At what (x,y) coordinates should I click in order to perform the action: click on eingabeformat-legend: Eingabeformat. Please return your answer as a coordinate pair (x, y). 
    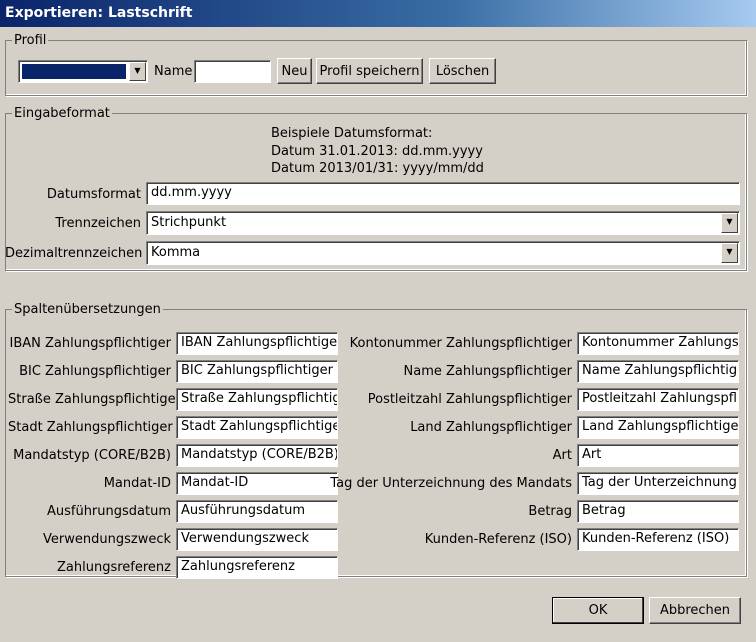
    Looking at the image, I should click on (62, 113).